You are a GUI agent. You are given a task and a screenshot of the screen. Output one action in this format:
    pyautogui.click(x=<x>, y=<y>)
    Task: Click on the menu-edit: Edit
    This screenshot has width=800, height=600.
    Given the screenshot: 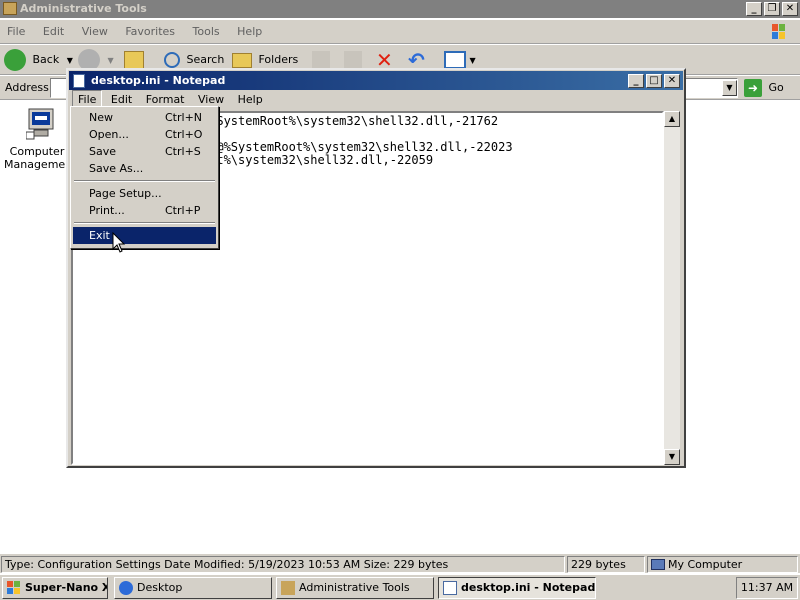 What is the action you would take?
    pyautogui.click(x=53, y=32)
    